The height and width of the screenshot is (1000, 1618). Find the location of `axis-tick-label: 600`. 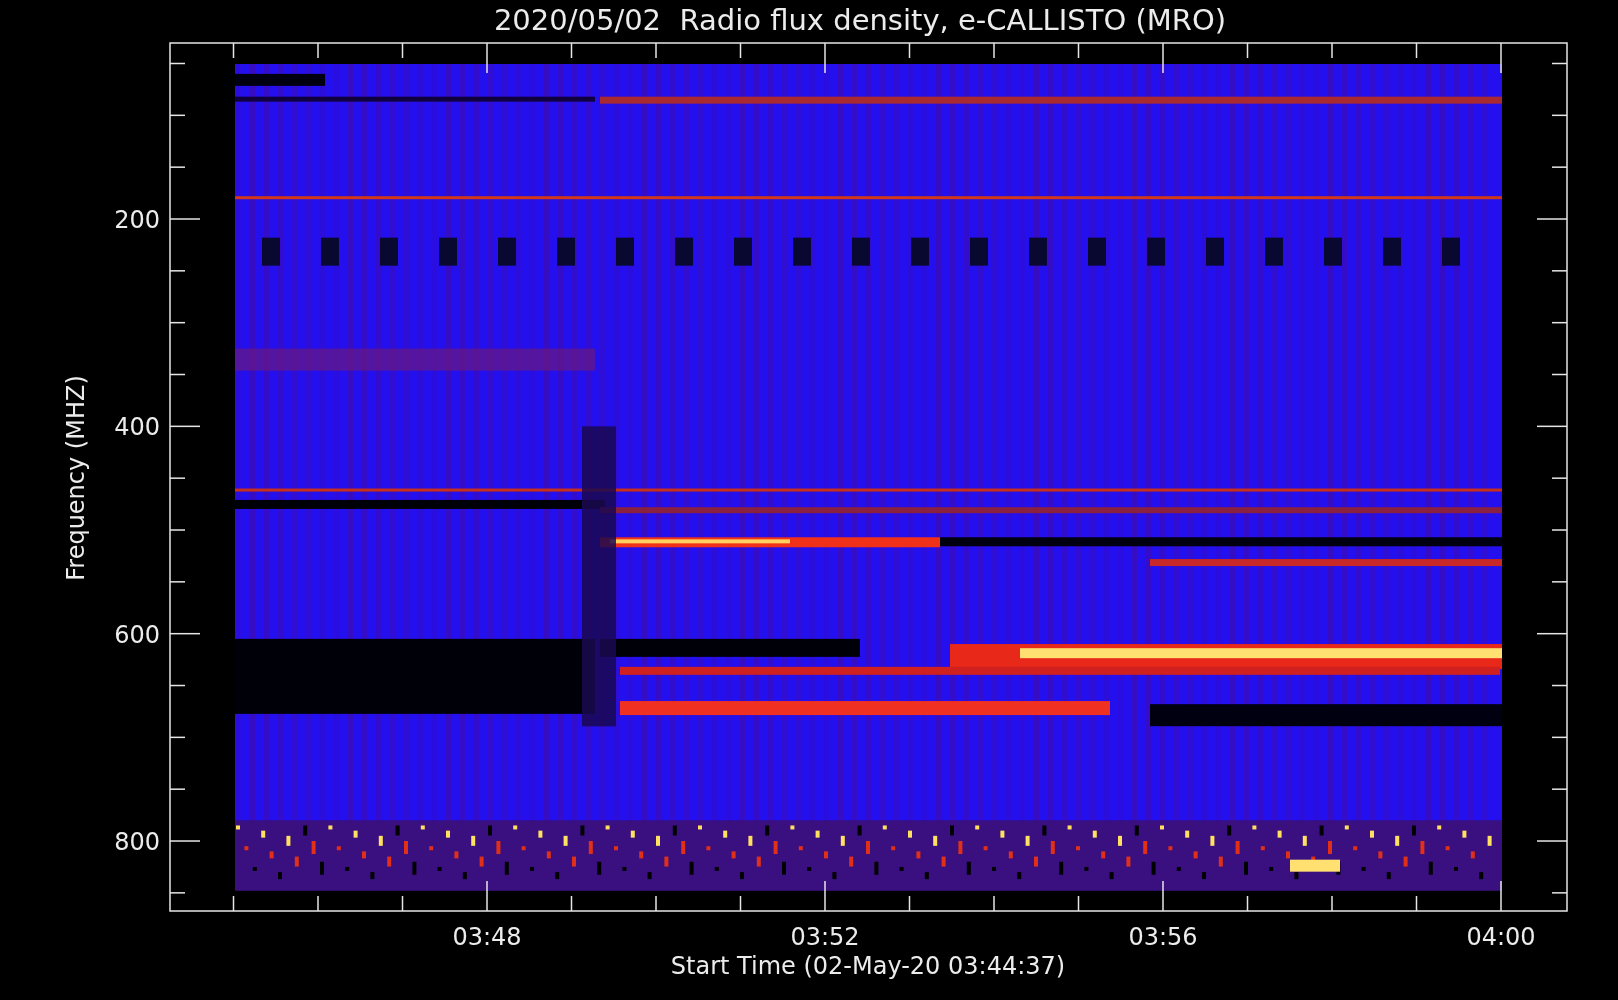

axis-tick-label: 600 is located at coordinates (137, 634).